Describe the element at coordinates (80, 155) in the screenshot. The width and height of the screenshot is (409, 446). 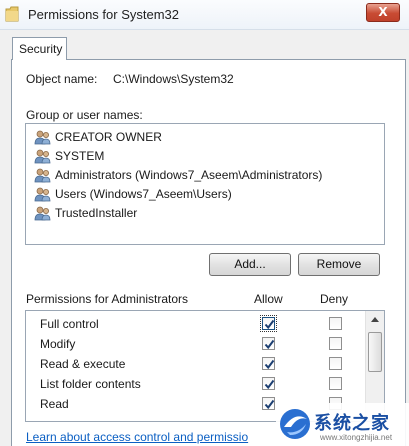
I see `user-name: SYSTEM` at that location.